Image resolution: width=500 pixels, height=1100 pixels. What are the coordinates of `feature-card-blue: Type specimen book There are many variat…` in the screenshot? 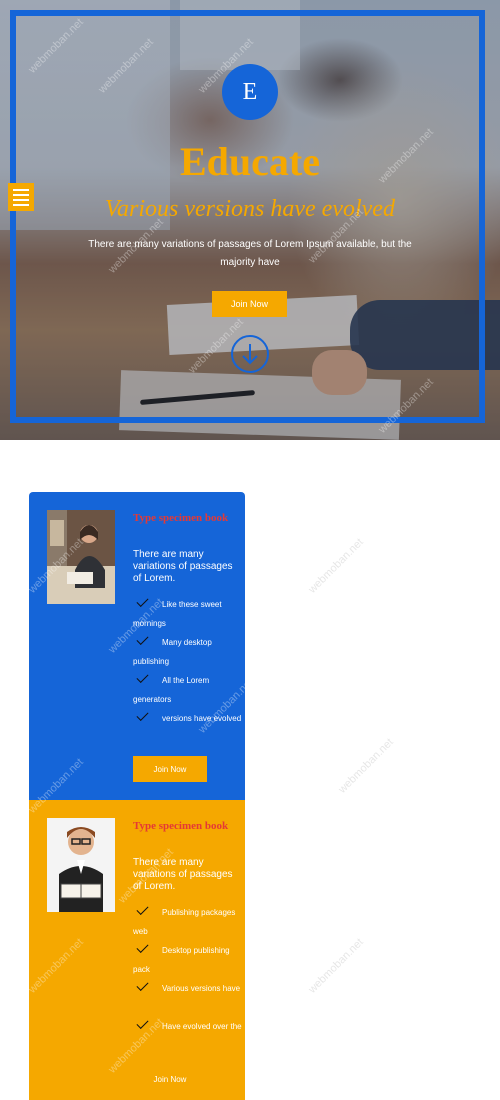 It's located at (137, 646).